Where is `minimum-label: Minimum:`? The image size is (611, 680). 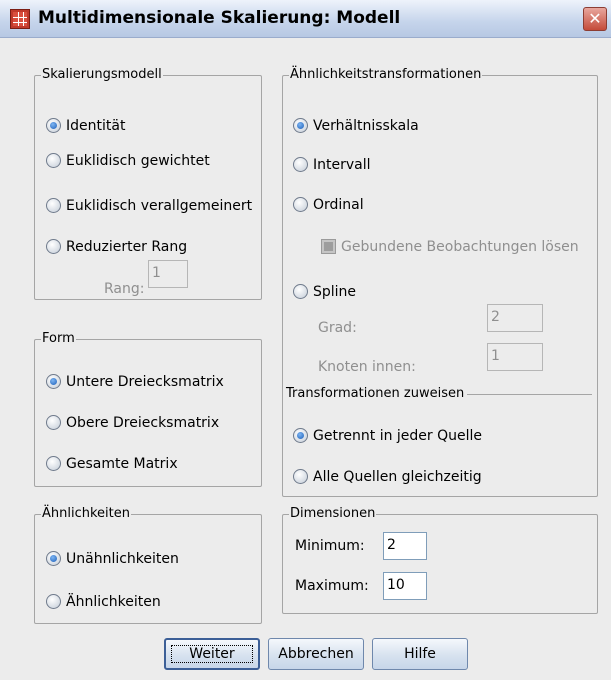 minimum-label: Minimum: is located at coordinates (330, 546).